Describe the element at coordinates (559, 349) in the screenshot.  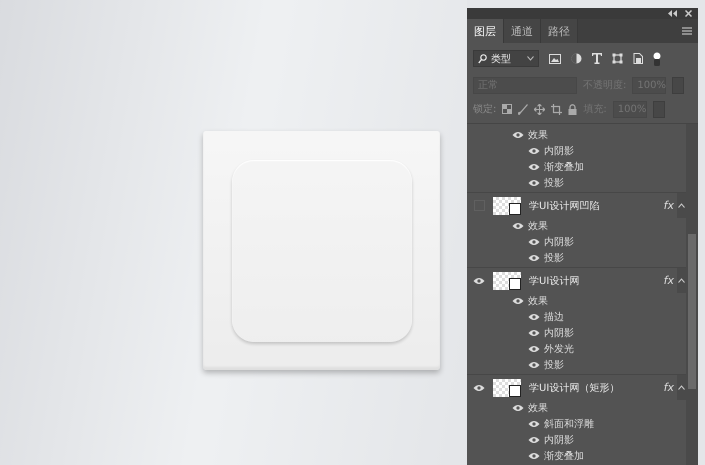
I see `effect-name: 外发光` at that location.